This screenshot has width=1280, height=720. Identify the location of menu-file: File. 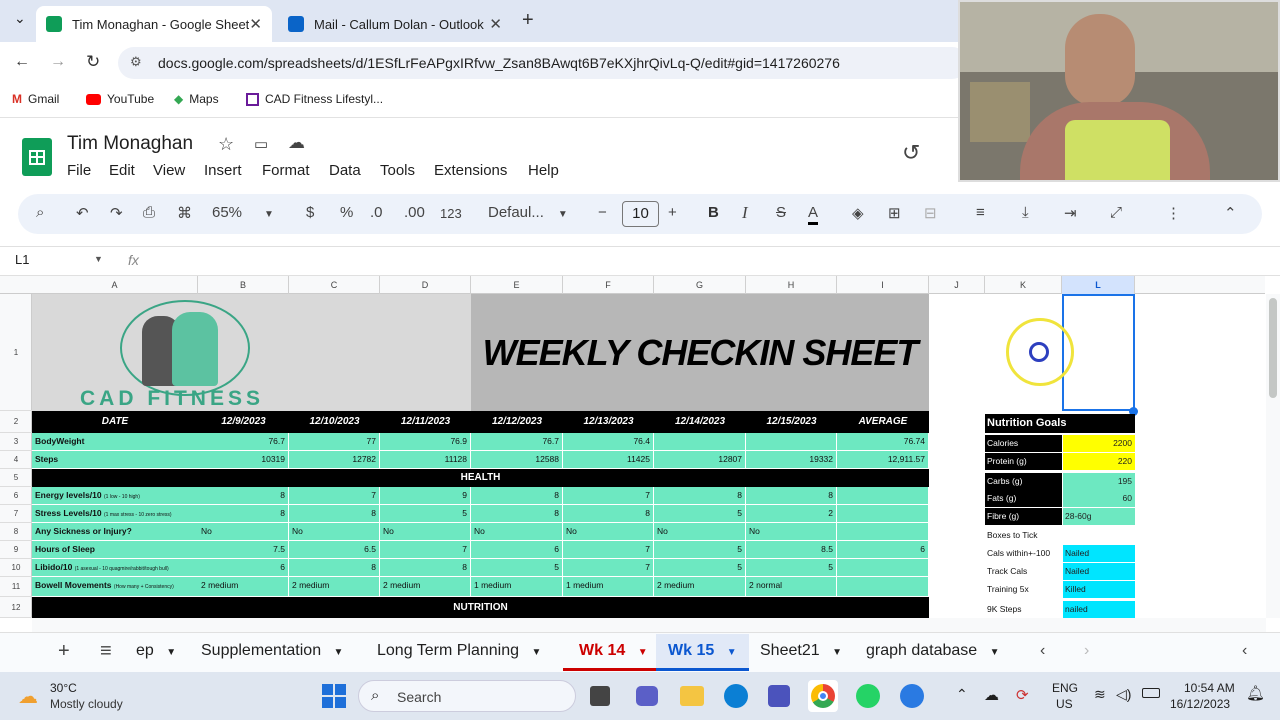
(79, 170).